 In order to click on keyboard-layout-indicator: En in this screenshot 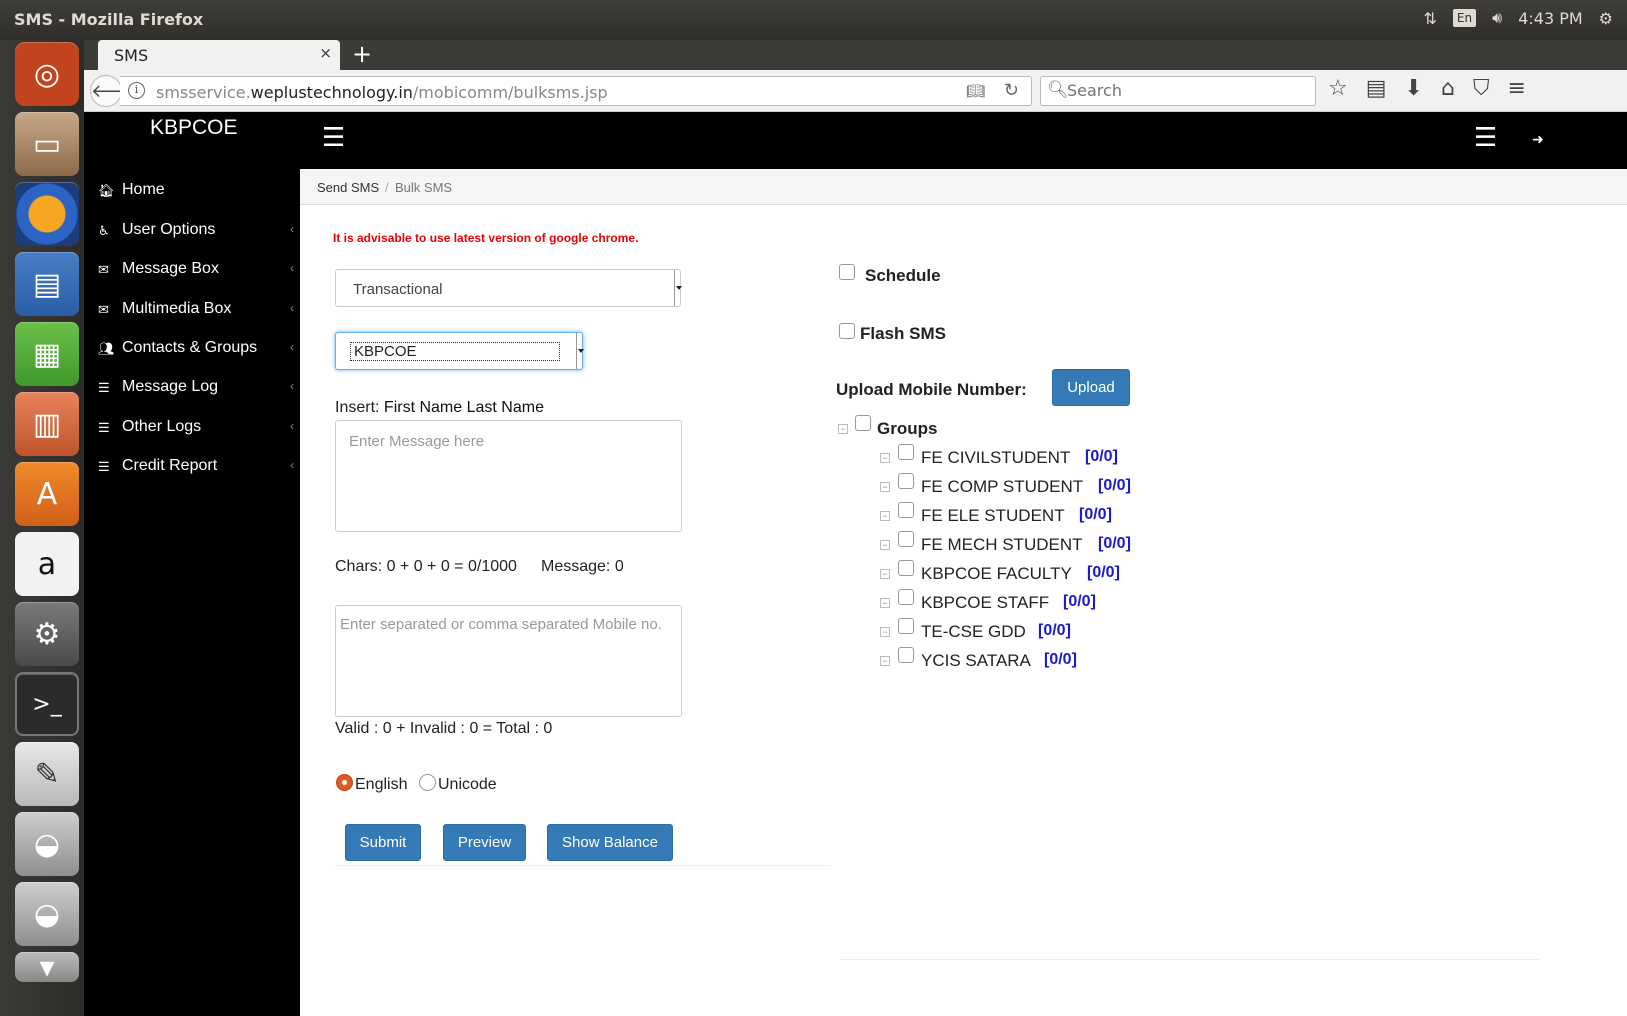, I will do `click(1464, 18)`.